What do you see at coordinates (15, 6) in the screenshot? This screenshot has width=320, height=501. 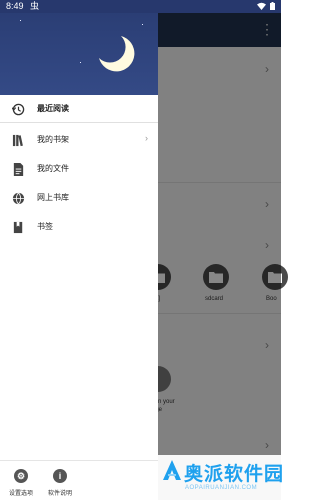 I see `status-time: 8:49` at bounding box center [15, 6].